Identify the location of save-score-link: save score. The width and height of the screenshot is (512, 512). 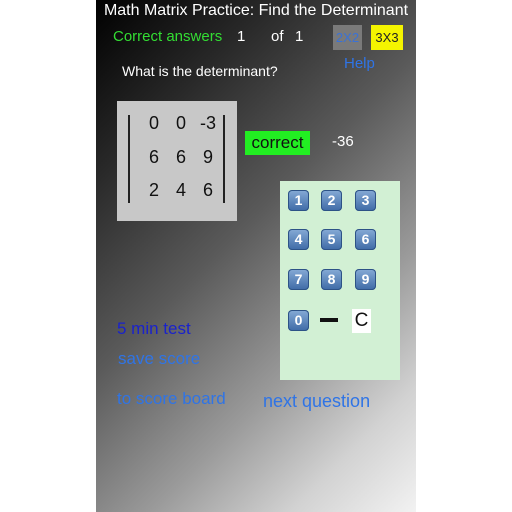
(159, 359).